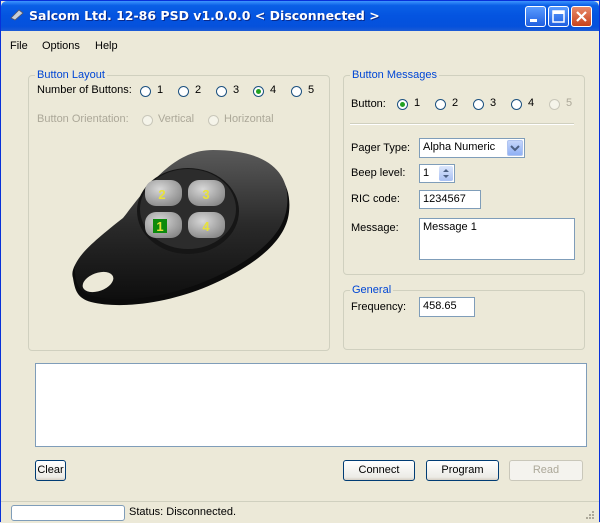  Describe the element at coordinates (381, 148) in the screenshot. I see `pager-type-label: Pager Type:` at that location.